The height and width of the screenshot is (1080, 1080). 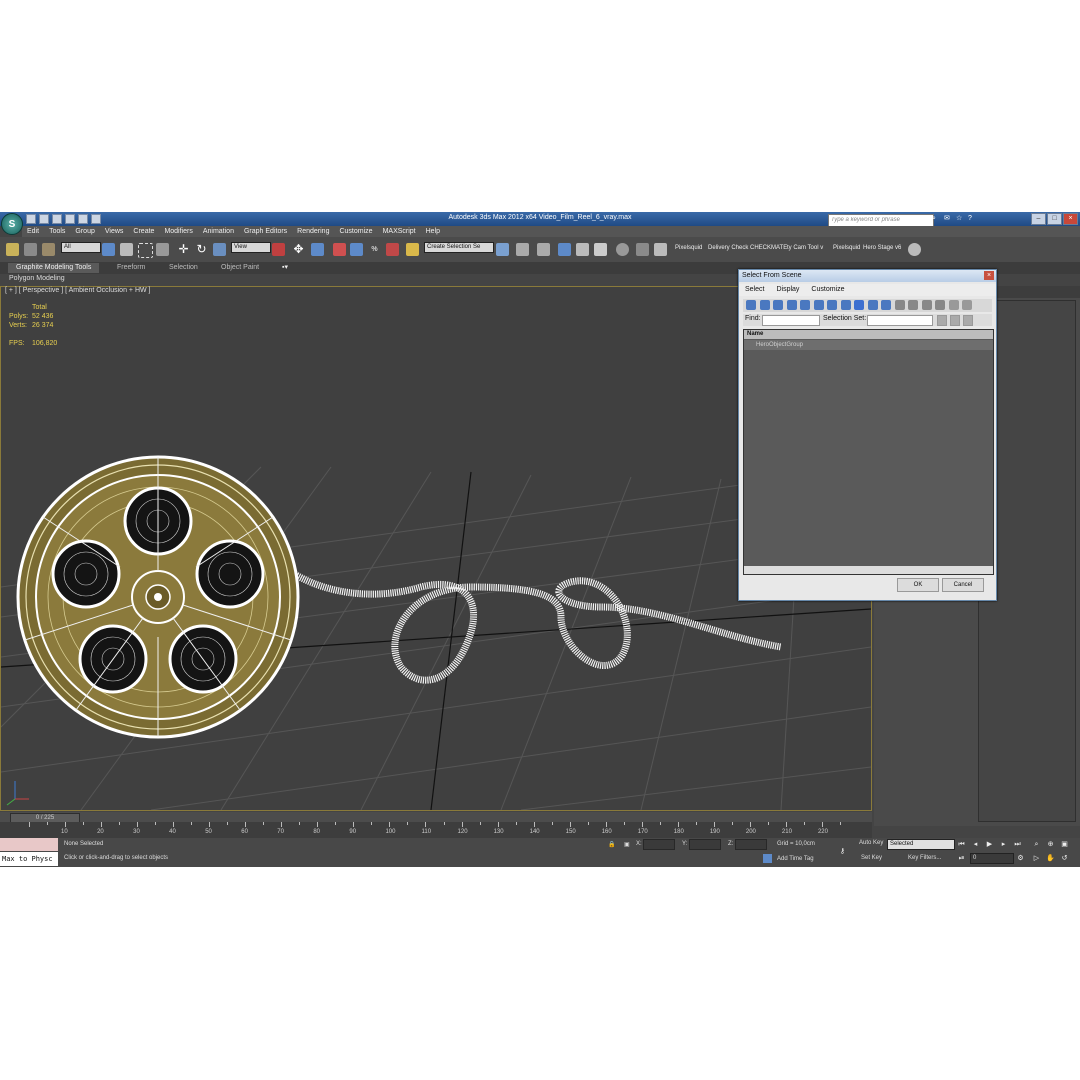 What do you see at coordinates (805, 248) in the screenshot?
I see `plugin-cam-tool: ty Cam Tool v` at bounding box center [805, 248].